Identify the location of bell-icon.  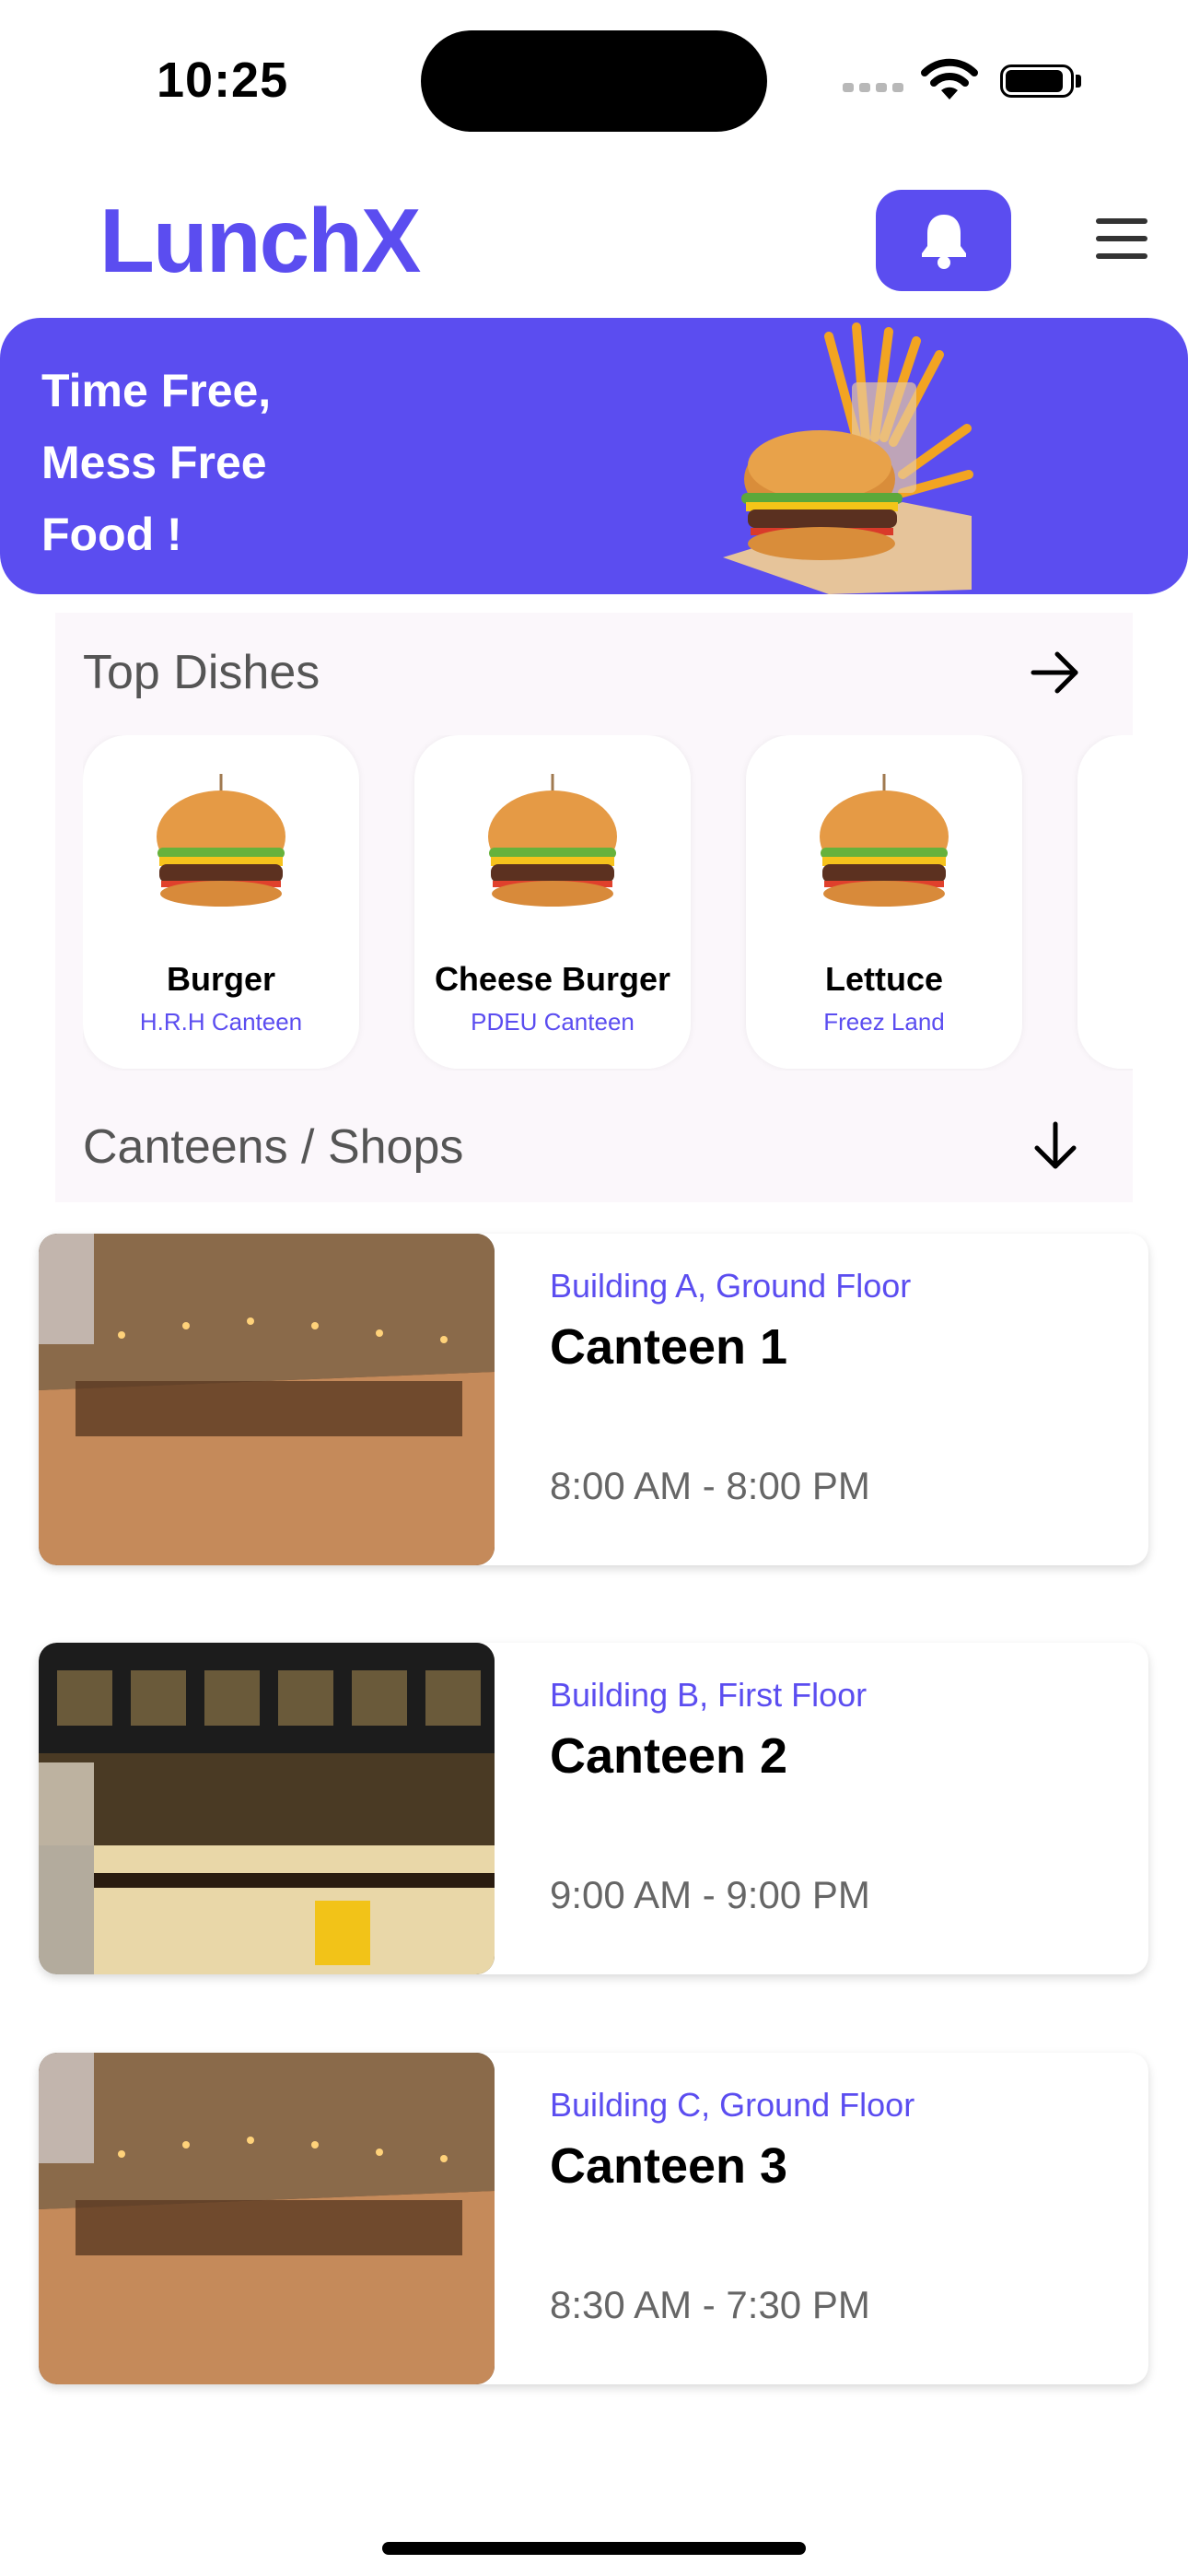
(943, 242).